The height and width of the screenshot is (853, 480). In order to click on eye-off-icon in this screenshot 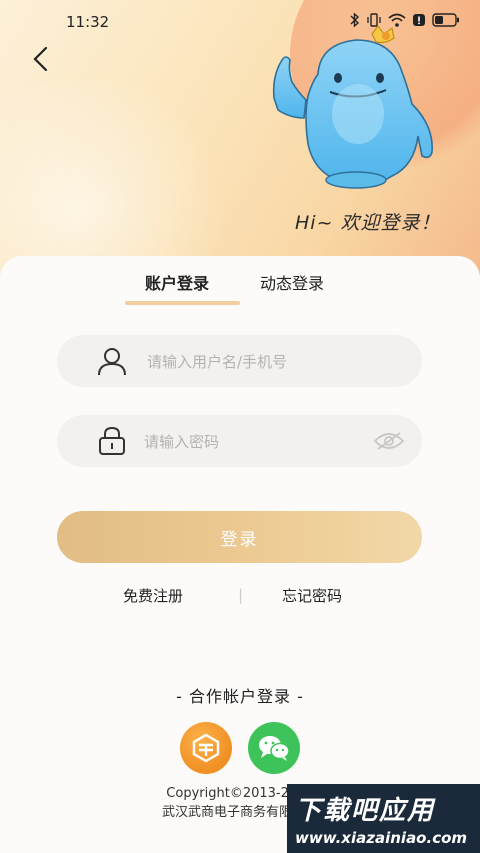, I will do `click(389, 441)`.